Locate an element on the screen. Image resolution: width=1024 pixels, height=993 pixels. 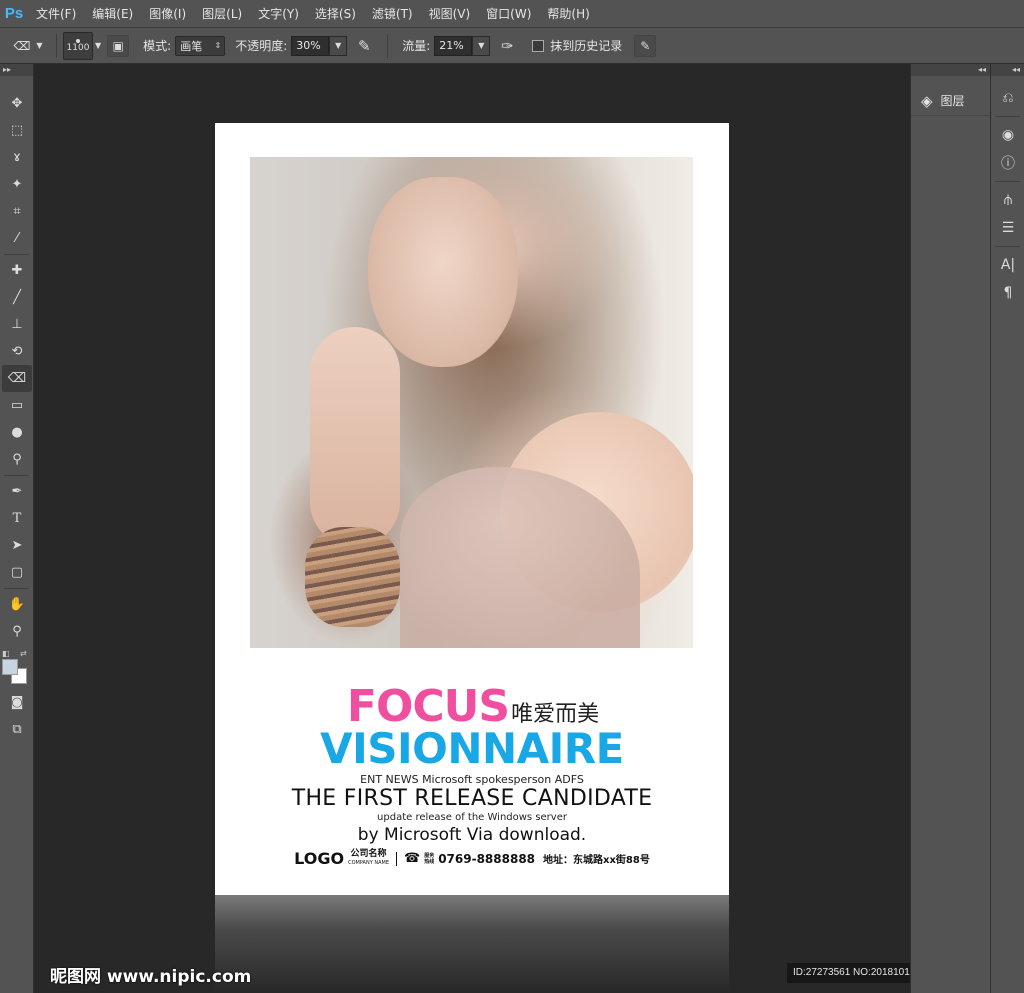
paragraph-panel-button: ¶ is located at coordinates (1008, 293).